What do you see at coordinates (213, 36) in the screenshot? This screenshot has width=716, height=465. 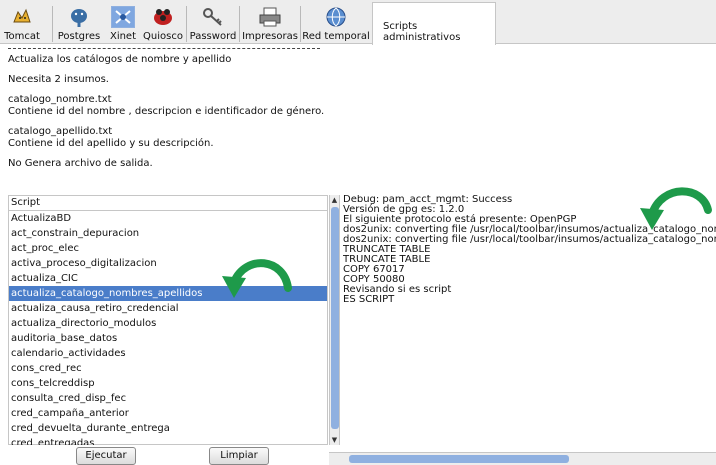 I see `tool-label: Password` at bounding box center [213, 36].